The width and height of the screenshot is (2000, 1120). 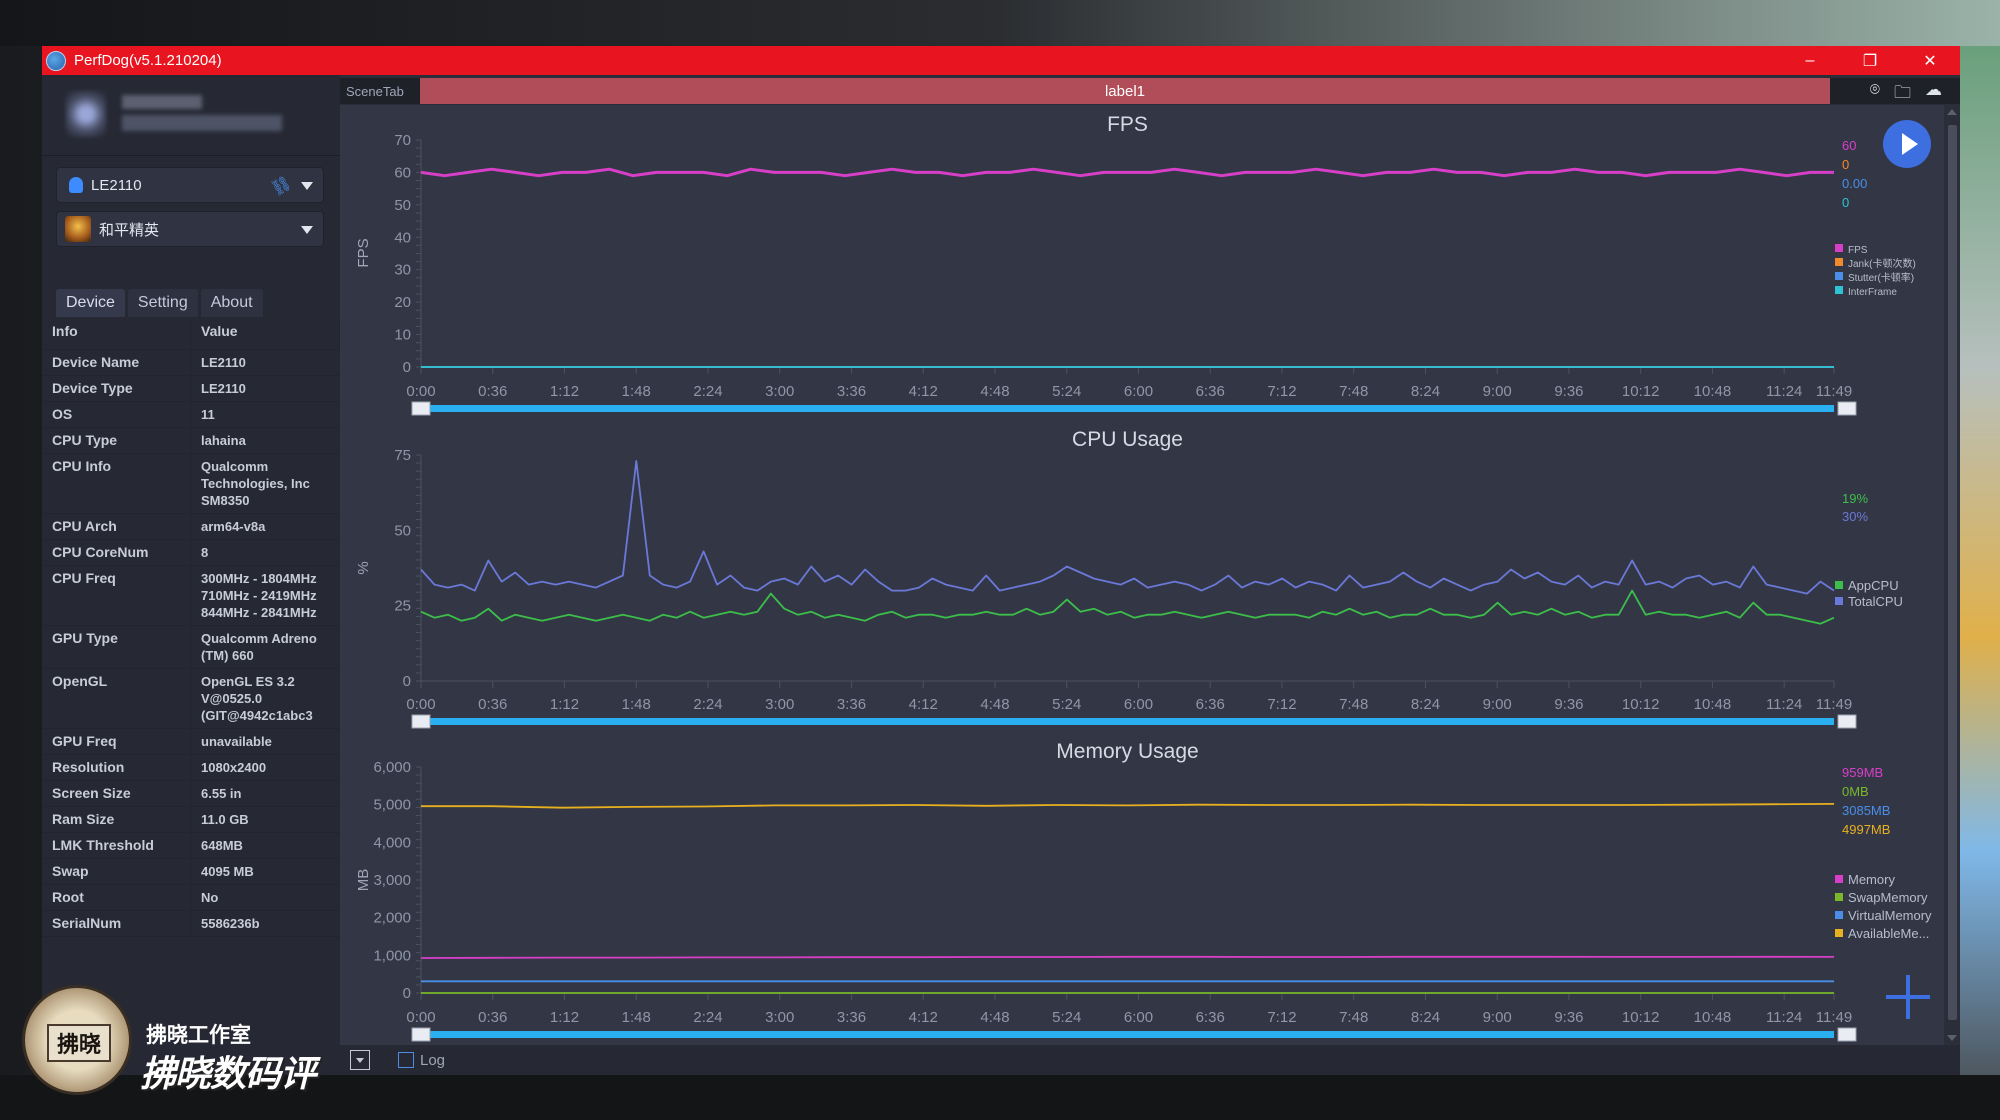 I want to click on close-button: ✕, so click(x=1930, y=60).